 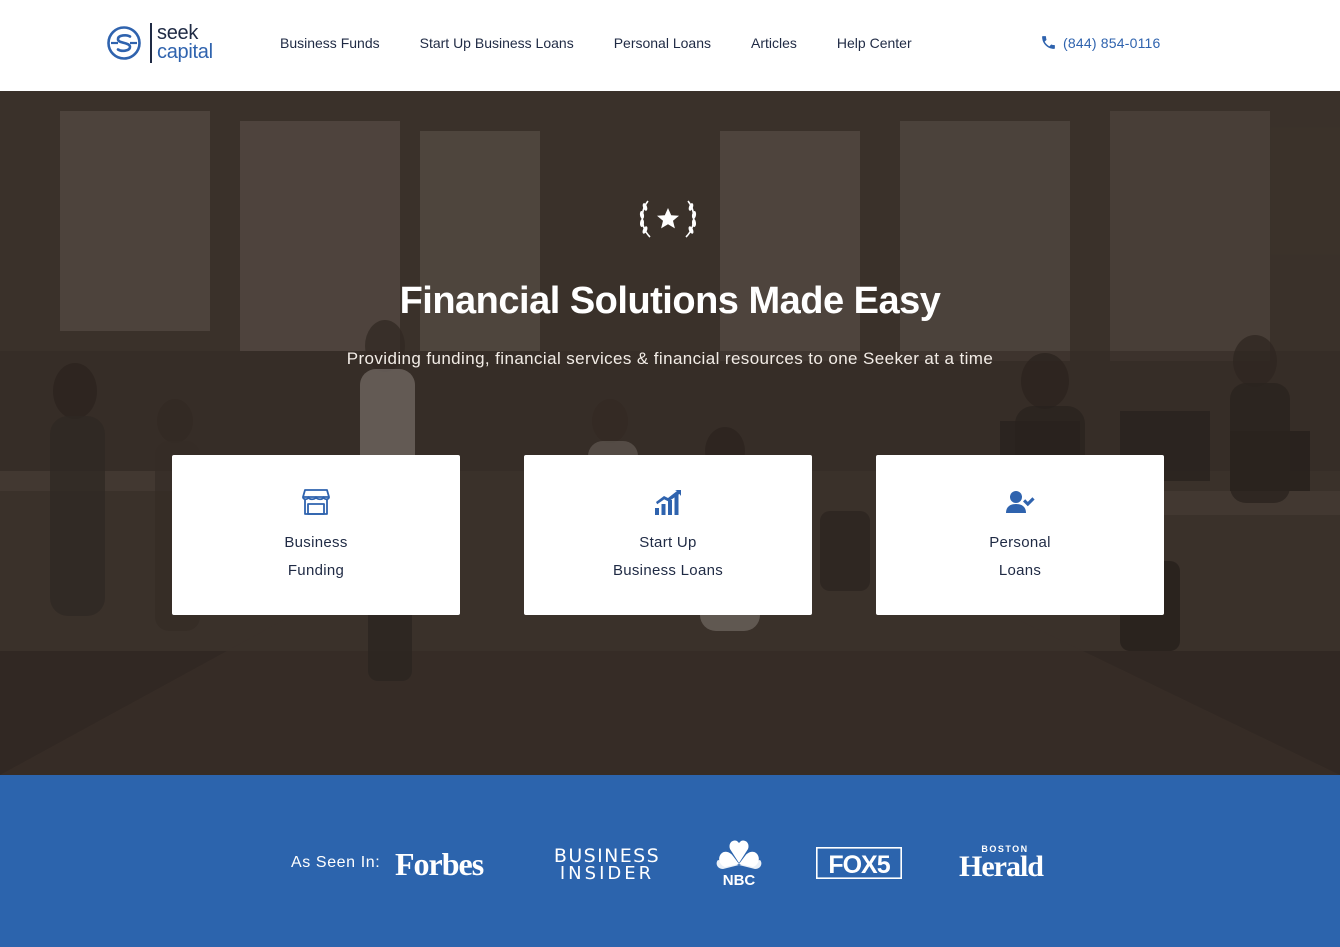 I want to click on nbc-wordmark: NBC, so click(x=739, y=879).